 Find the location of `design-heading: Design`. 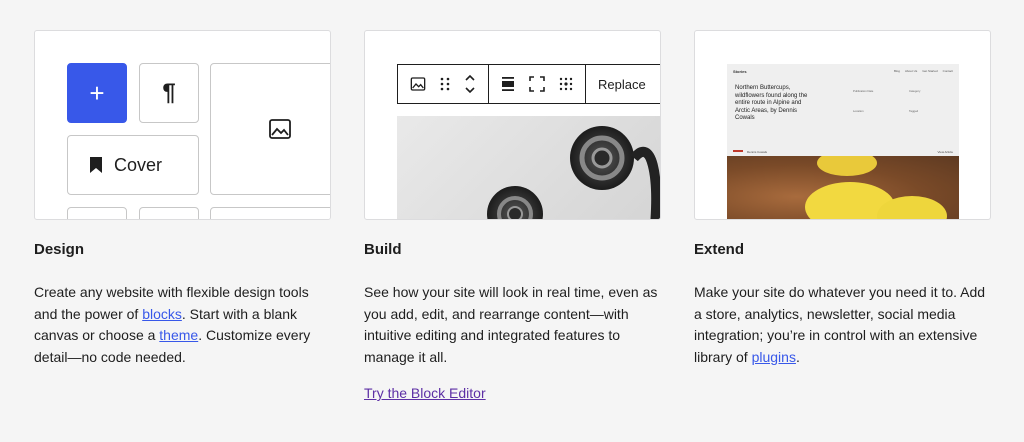

design-heading: Design is located at coordinates (59, 249).